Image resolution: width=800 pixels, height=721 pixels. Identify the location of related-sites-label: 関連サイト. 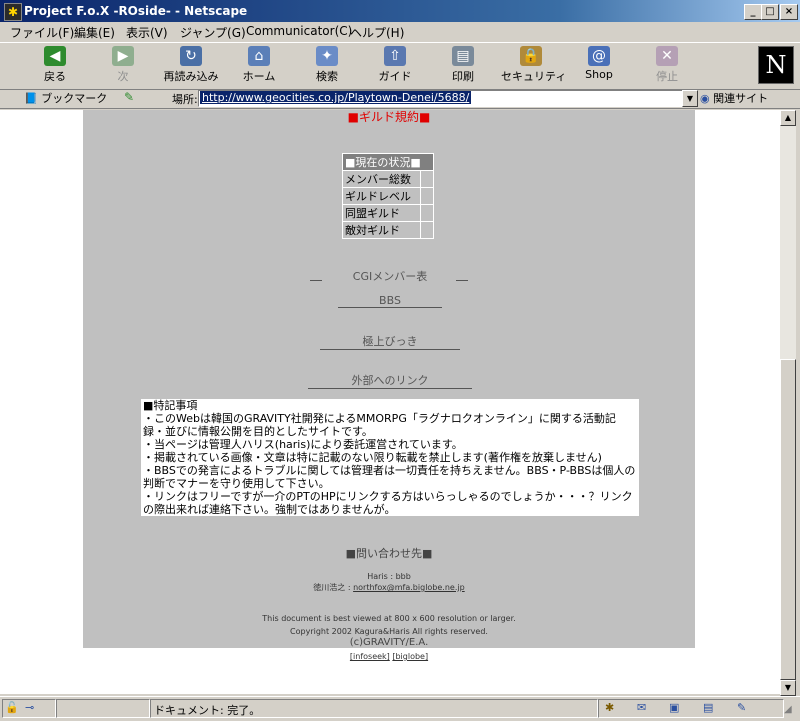
(741, 98).